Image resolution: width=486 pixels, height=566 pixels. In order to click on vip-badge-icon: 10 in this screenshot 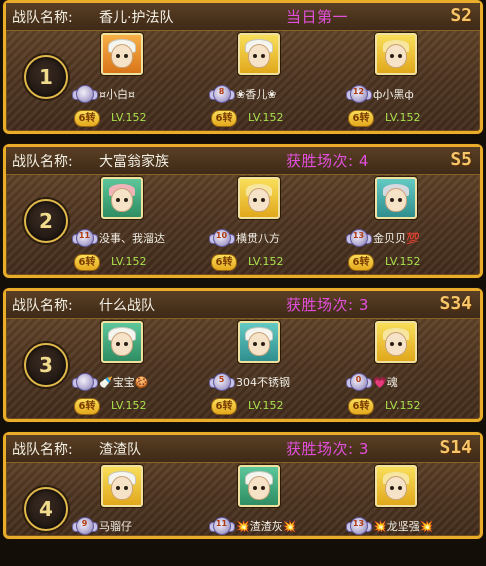, I will do `click(222, 238)`.